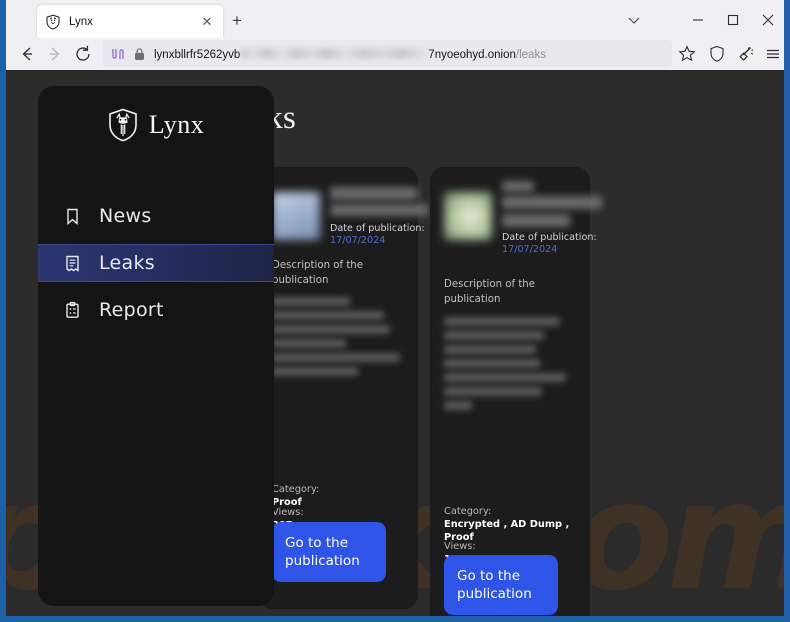 The image size is (790, 622). What do you see at coordinates (176, 124) in the screenshot?
I see `site-brand-name: Lynx` at bounding box center [176, 124].